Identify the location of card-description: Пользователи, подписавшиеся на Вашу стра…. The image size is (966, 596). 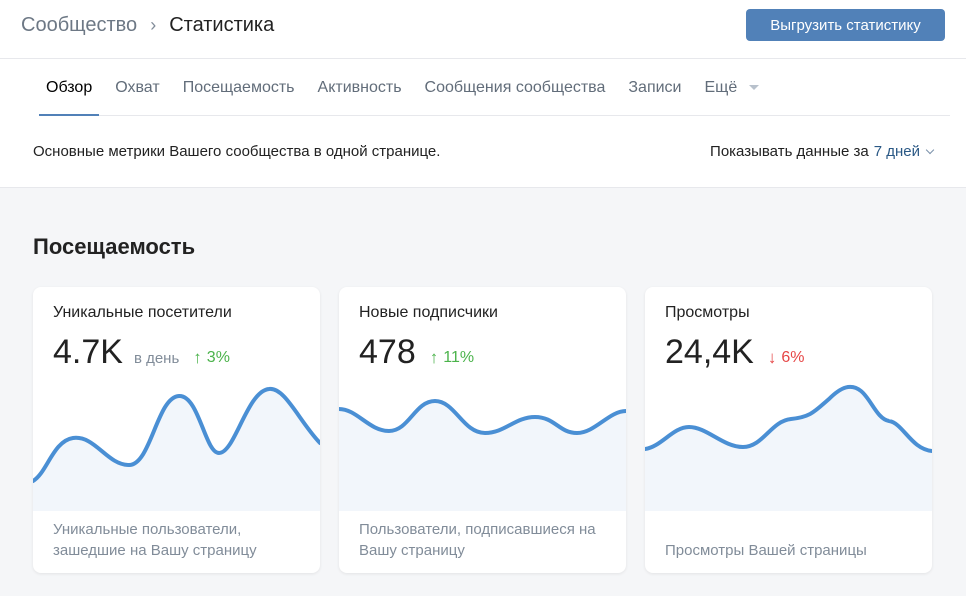
(477, 540).